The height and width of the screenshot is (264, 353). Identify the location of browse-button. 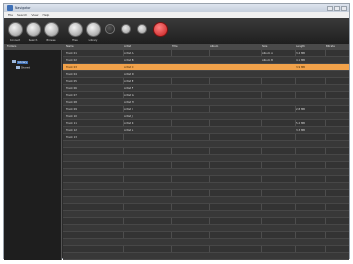
(51, 29).